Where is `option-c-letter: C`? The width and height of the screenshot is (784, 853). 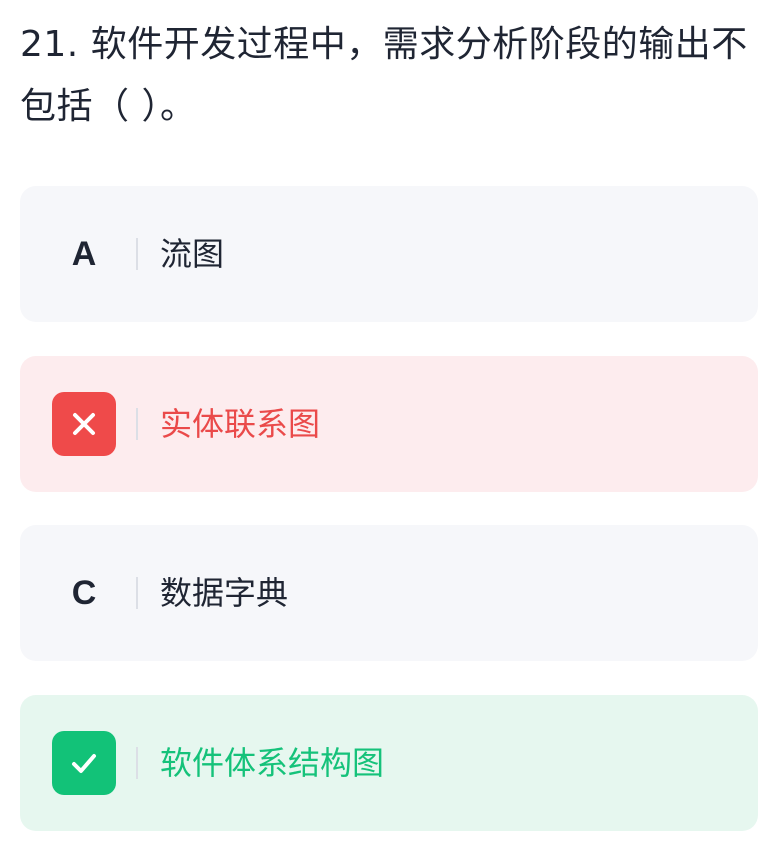
option-c-letter: C is located at coordinates (84, 592).